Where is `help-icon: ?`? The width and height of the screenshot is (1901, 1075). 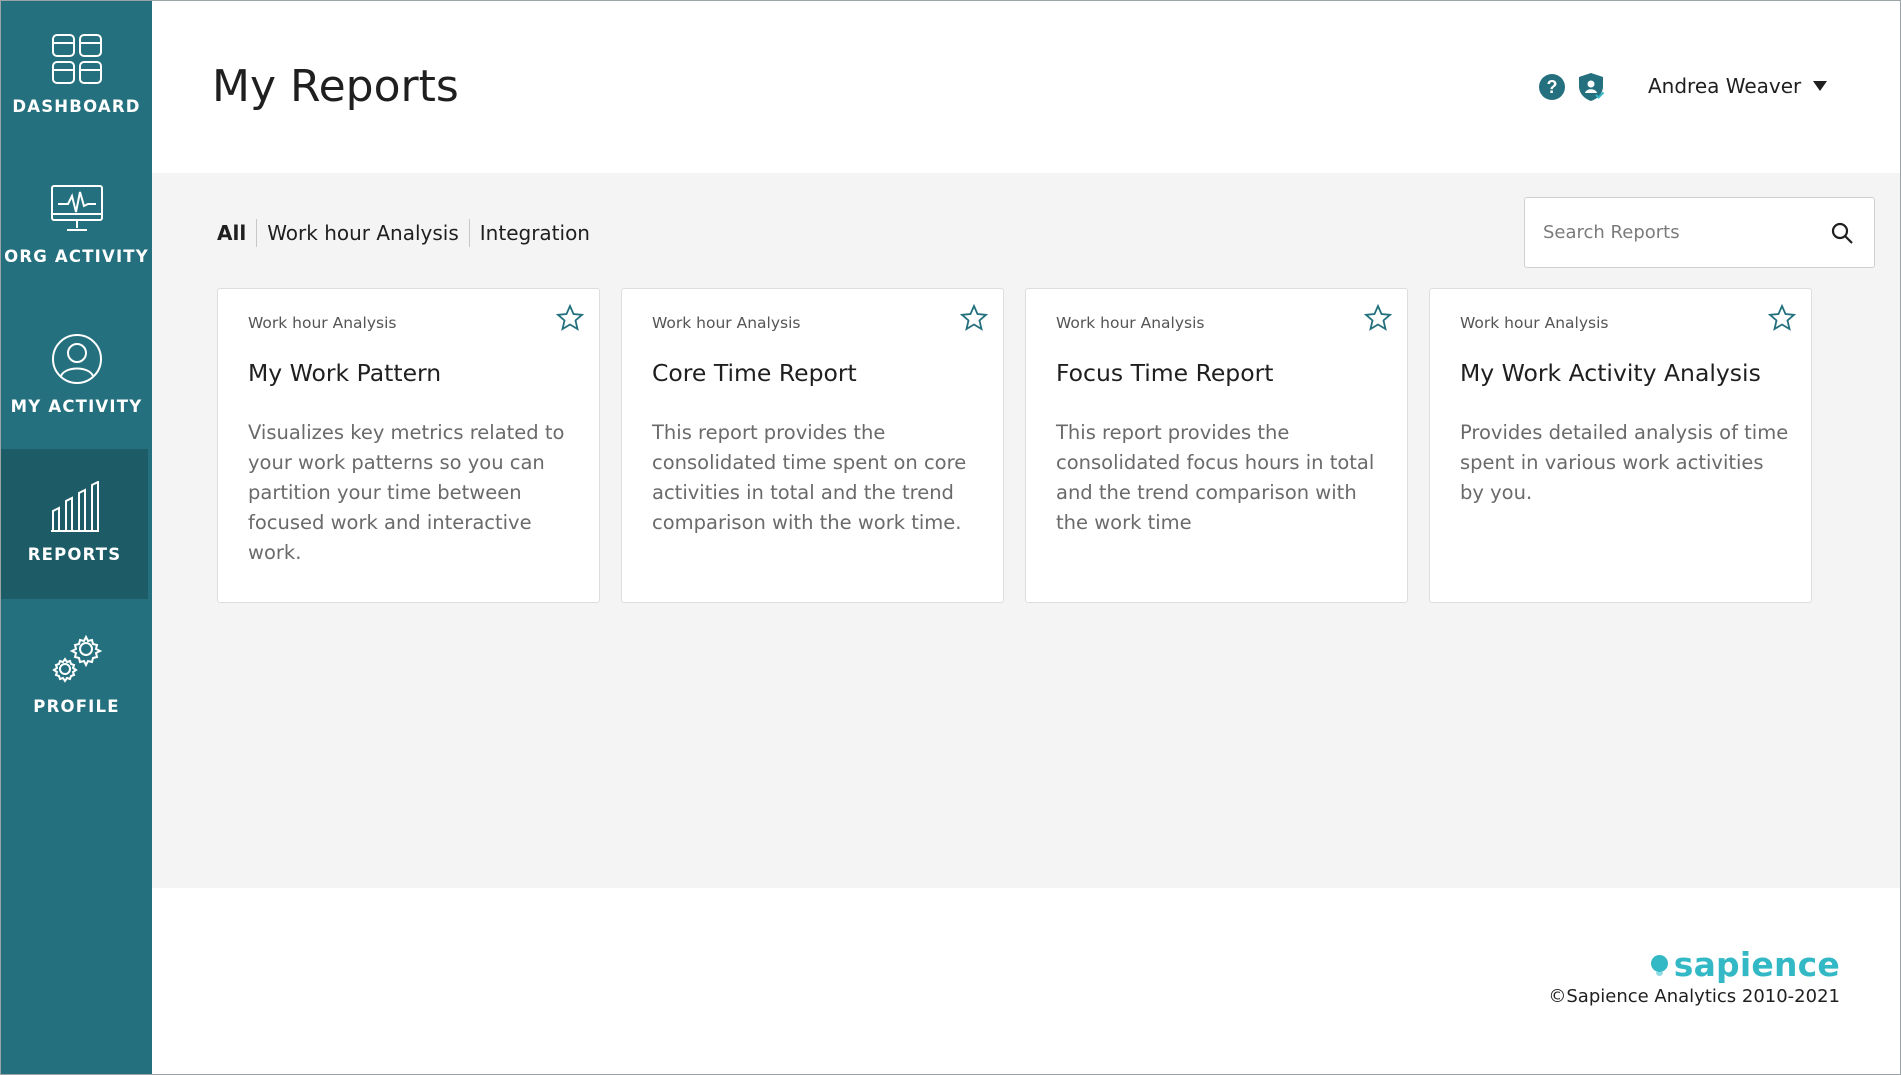
help-icon: ? is located at coordinates (1552, 87).